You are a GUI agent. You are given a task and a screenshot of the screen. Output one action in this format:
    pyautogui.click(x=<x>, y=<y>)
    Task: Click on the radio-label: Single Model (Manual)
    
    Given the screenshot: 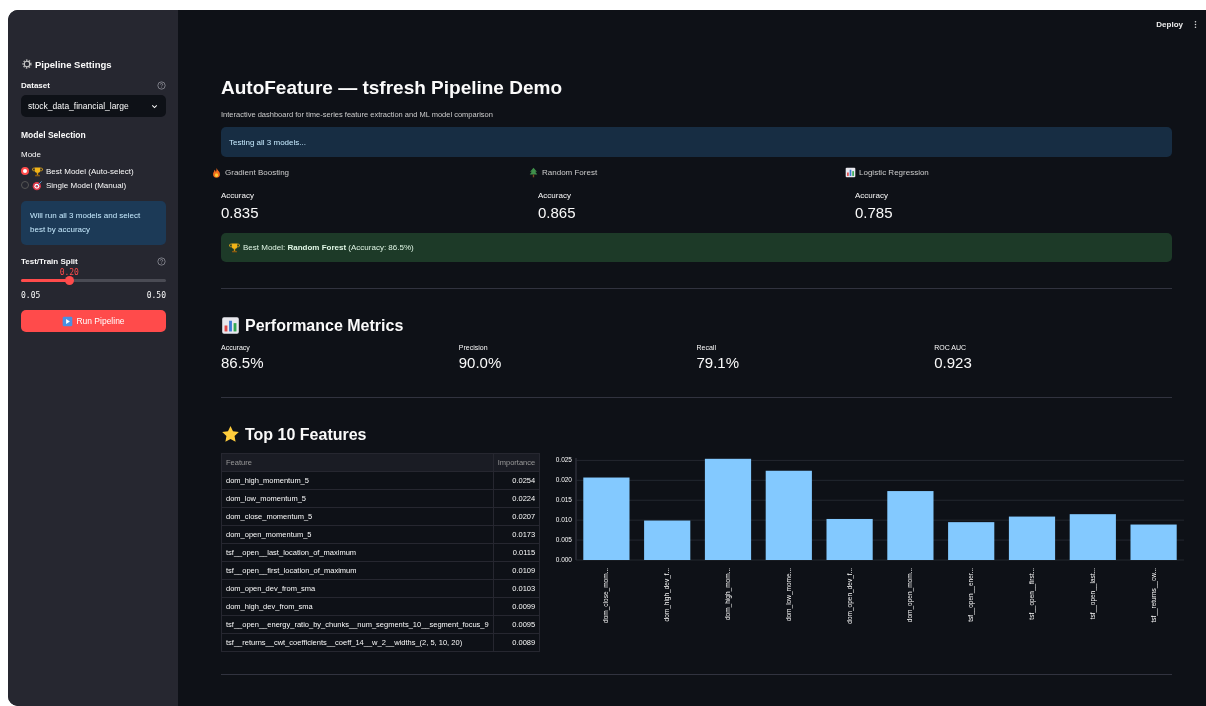 What is the action you would take?
    pyautogui.click(x=86, y=185)
    